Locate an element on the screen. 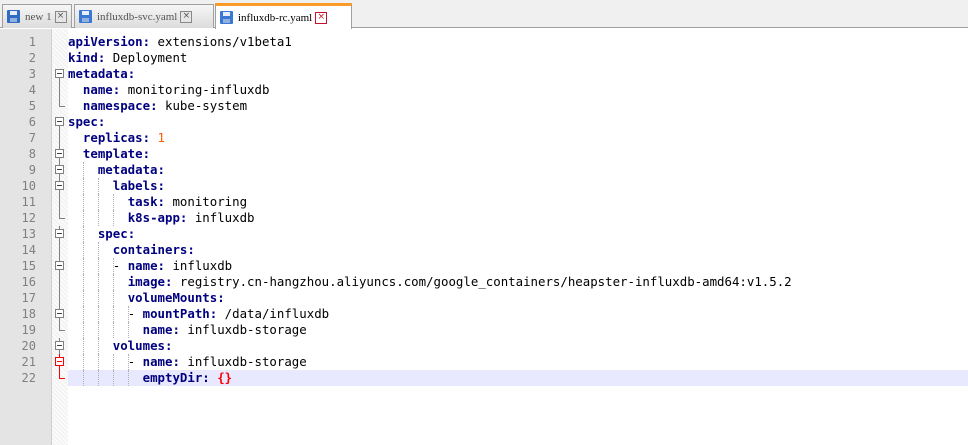 The image size is (968, 445). code-line: 4 name: monitoring-influxdb is located at coordinates (484, 90).